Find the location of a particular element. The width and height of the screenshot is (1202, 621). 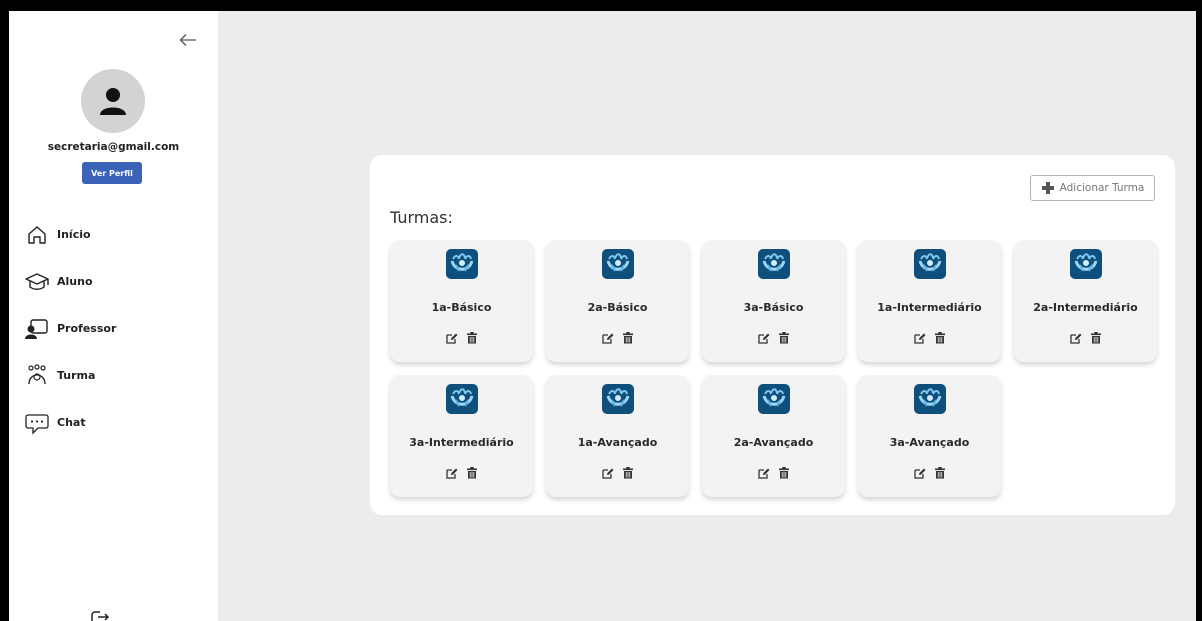

logout-icon is located at coordinates (101, 614).